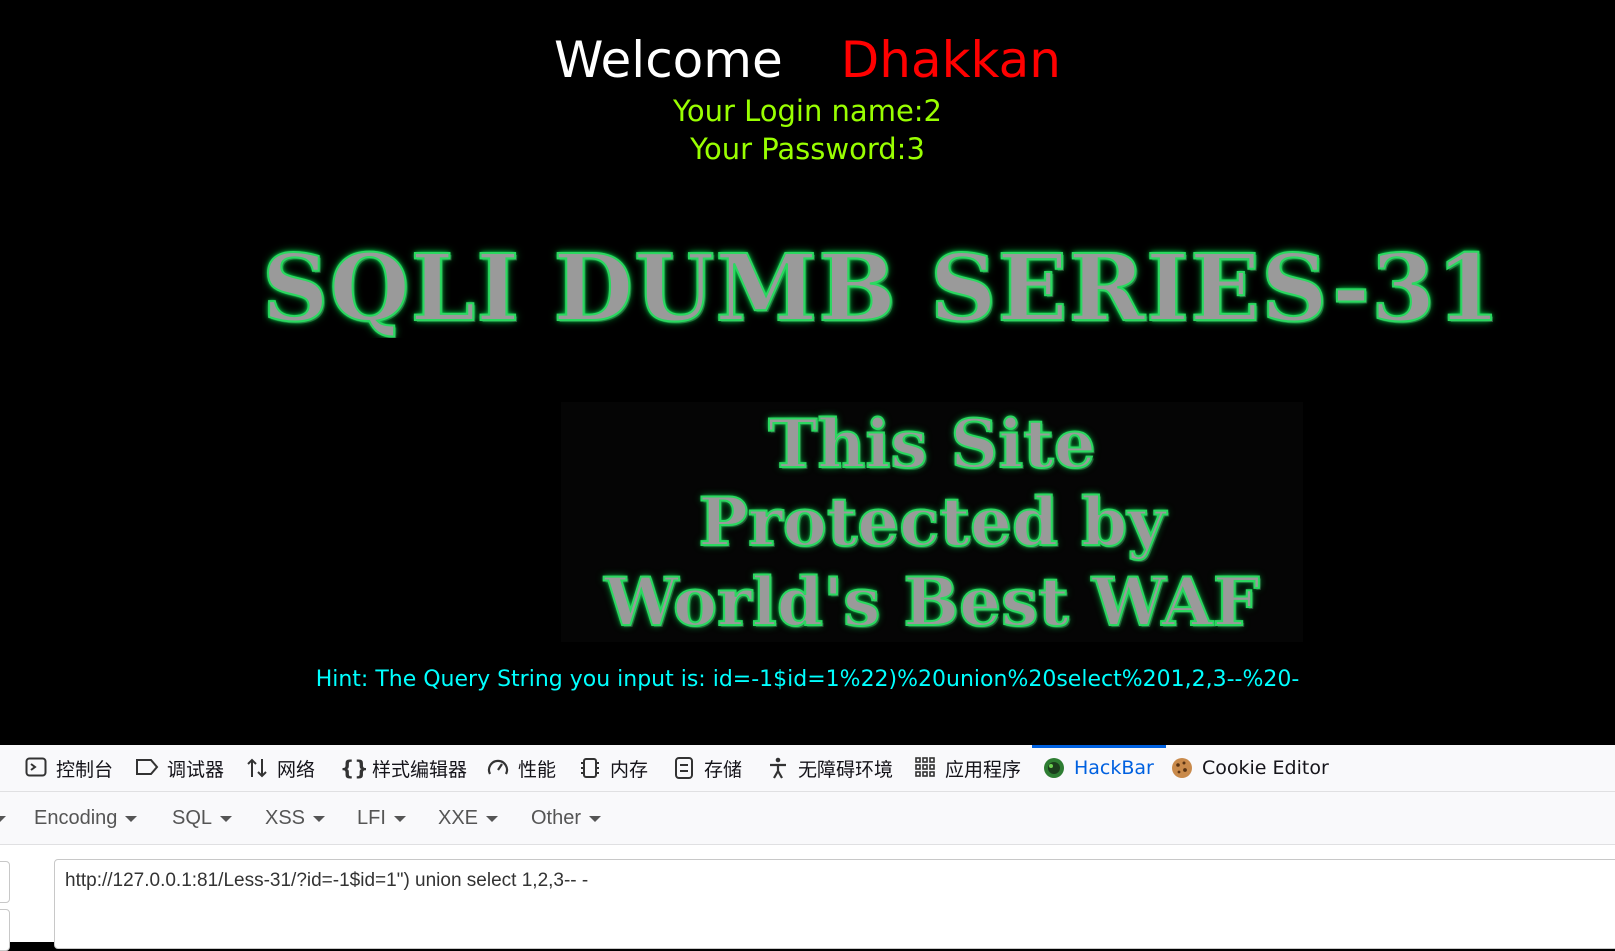 This screenshot has width=1615, height=951. Describe the element at coordinates (925, 768) in the screenshot. I see `application-icon` at that location.